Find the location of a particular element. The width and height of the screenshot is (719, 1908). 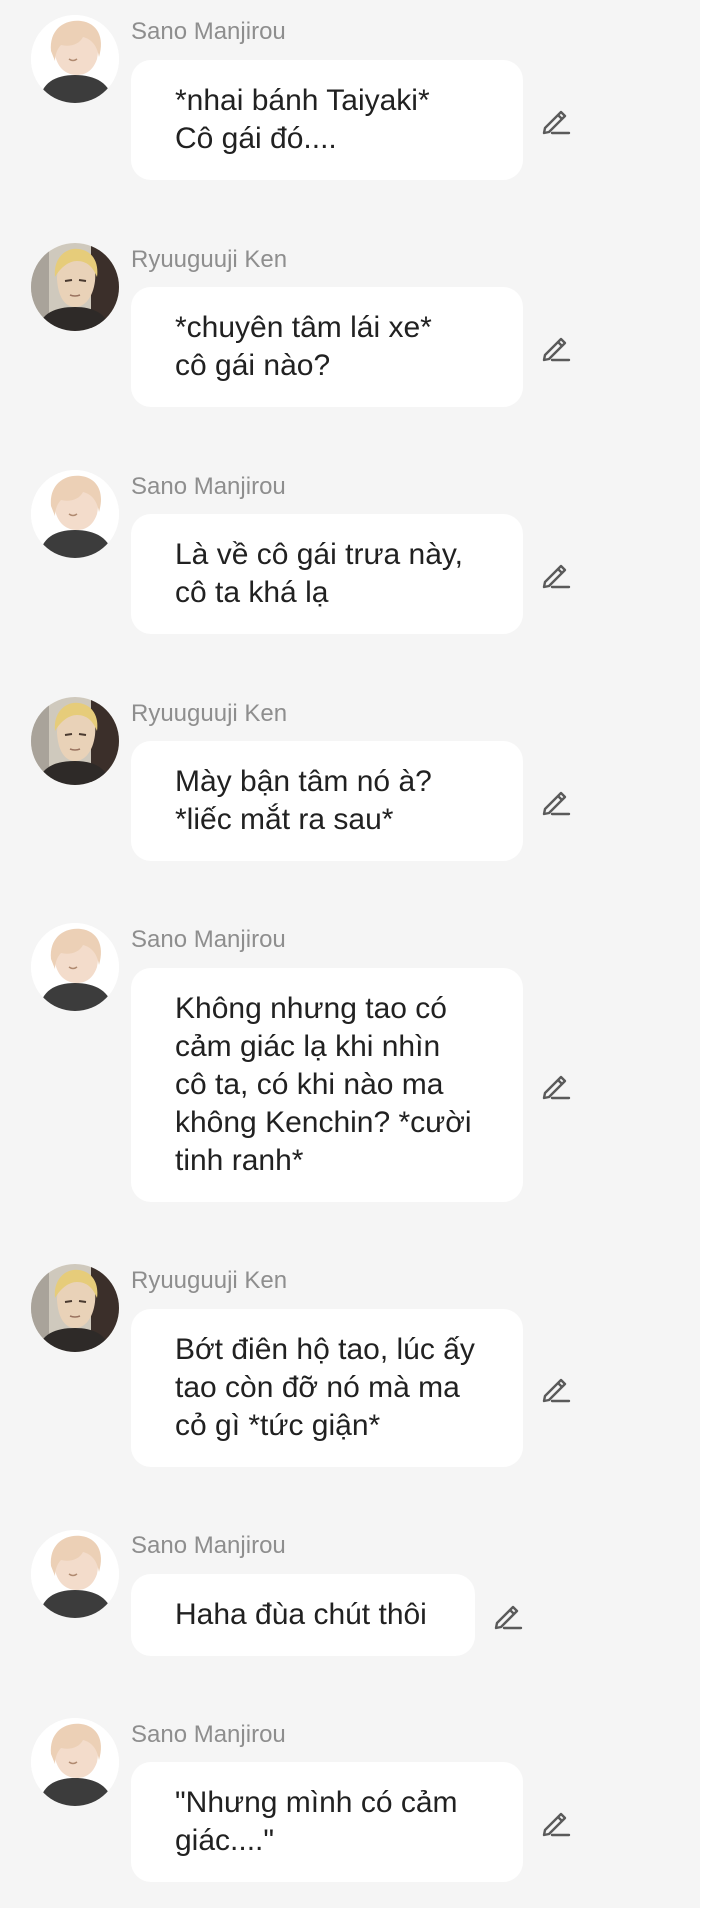

message-text: không Kenchin? *cười is located at coordinates (323, 1122).